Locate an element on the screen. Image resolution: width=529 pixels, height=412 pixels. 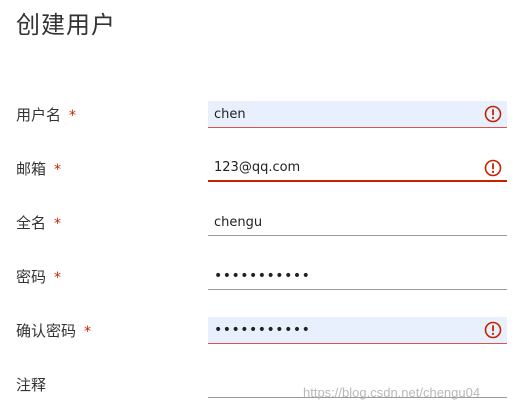
username-label: 用户名 * is located at coordinates (46, 115).